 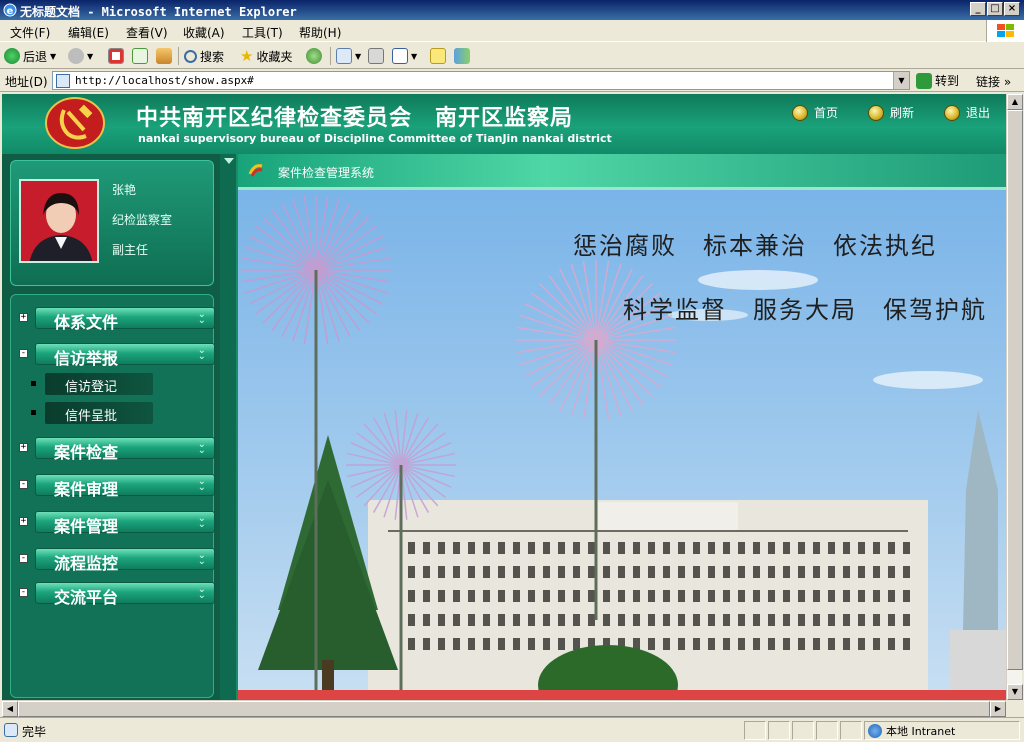 What do you see at coordinates (76, 56) in the screenshot?
I see `forward-arrow-icon` at bounding box center [76, 56].